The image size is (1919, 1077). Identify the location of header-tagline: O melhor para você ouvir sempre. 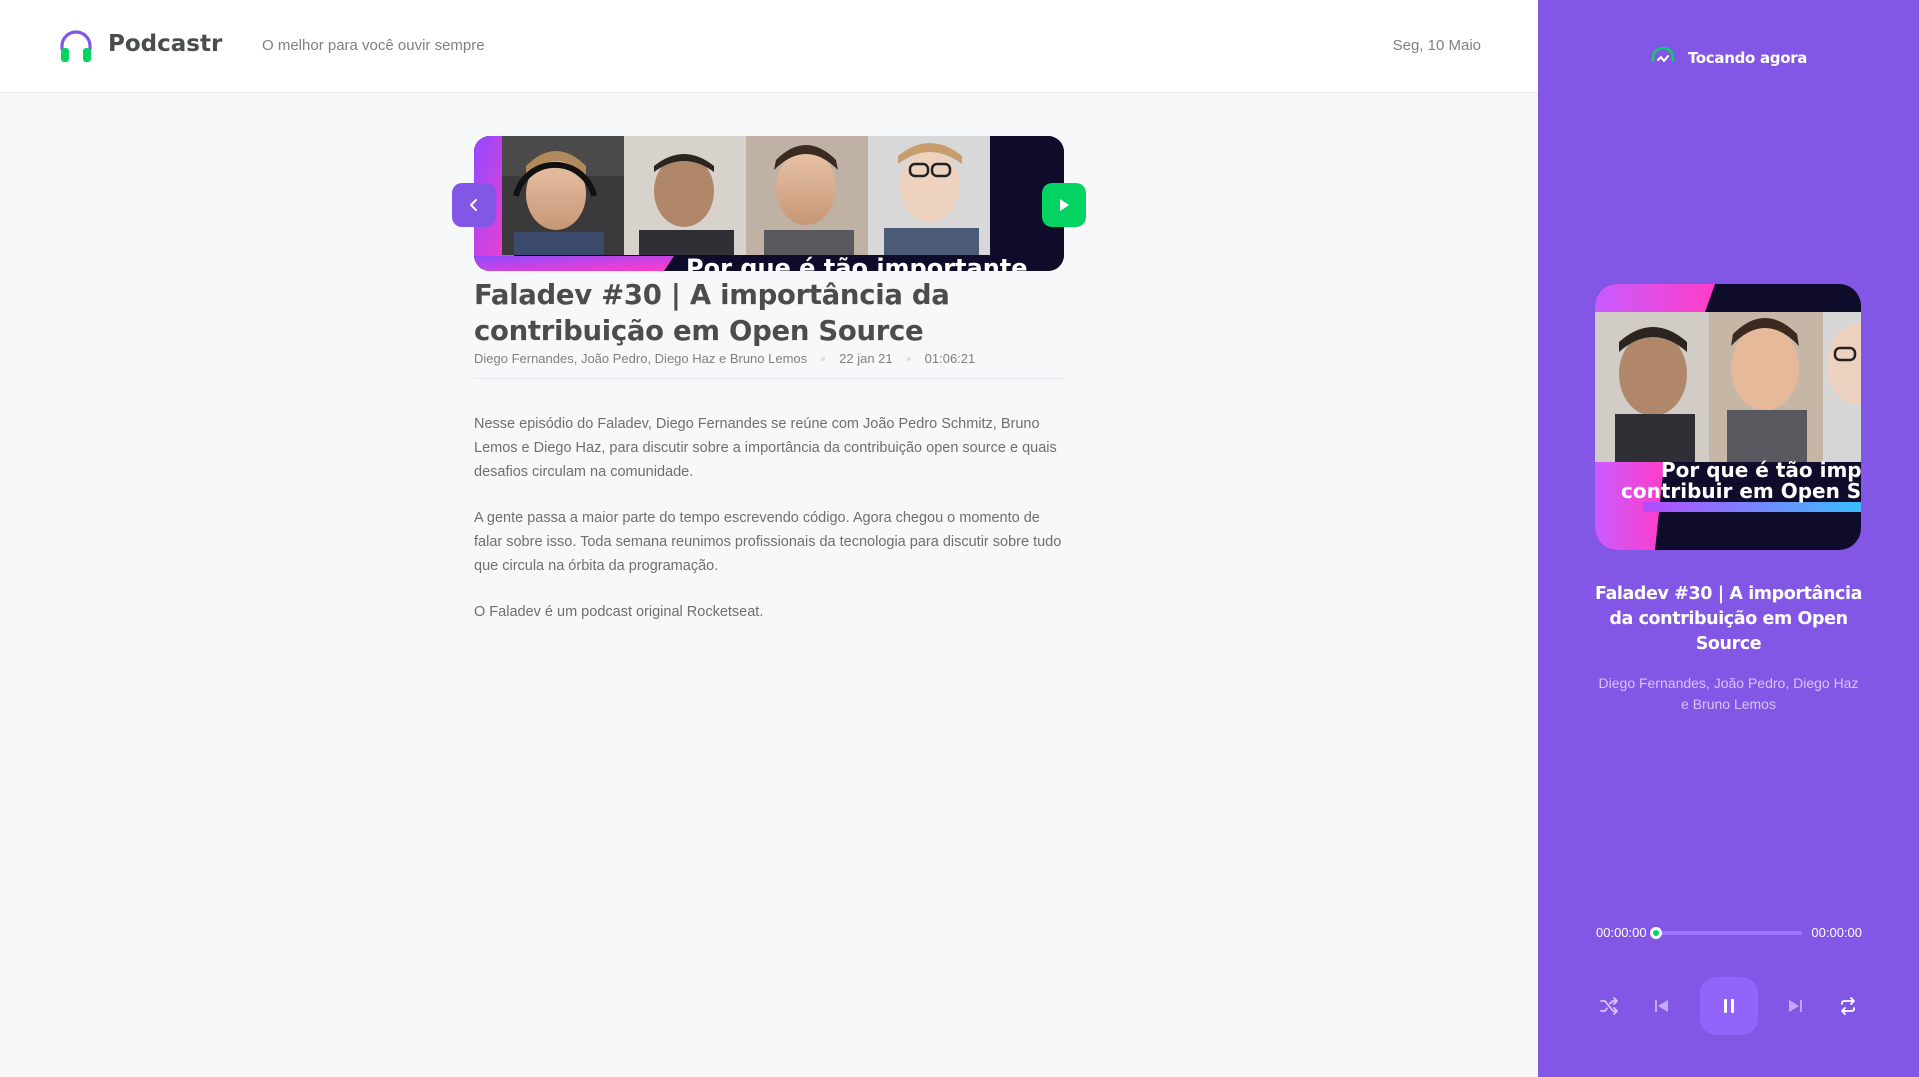
(373, 45).